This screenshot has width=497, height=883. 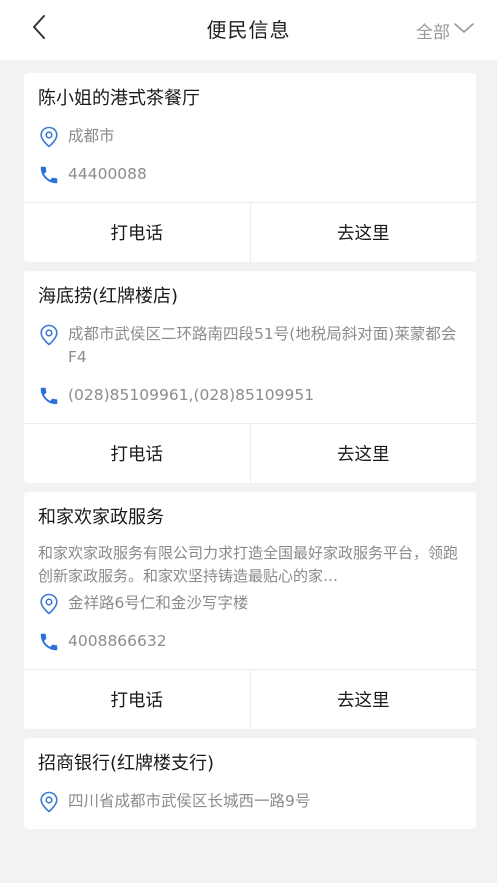 I want to click on address-text: 成都市, so click(x=91, y=136).